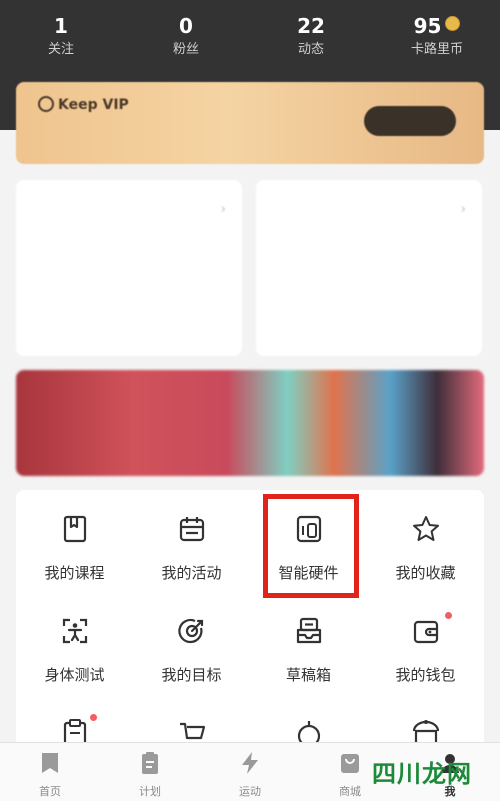 This screenshot has width=500, height=801. Describe the element at coordinates (308, 675) in the screenshot. I see `grid-item-label: 草稿箱` at that location.